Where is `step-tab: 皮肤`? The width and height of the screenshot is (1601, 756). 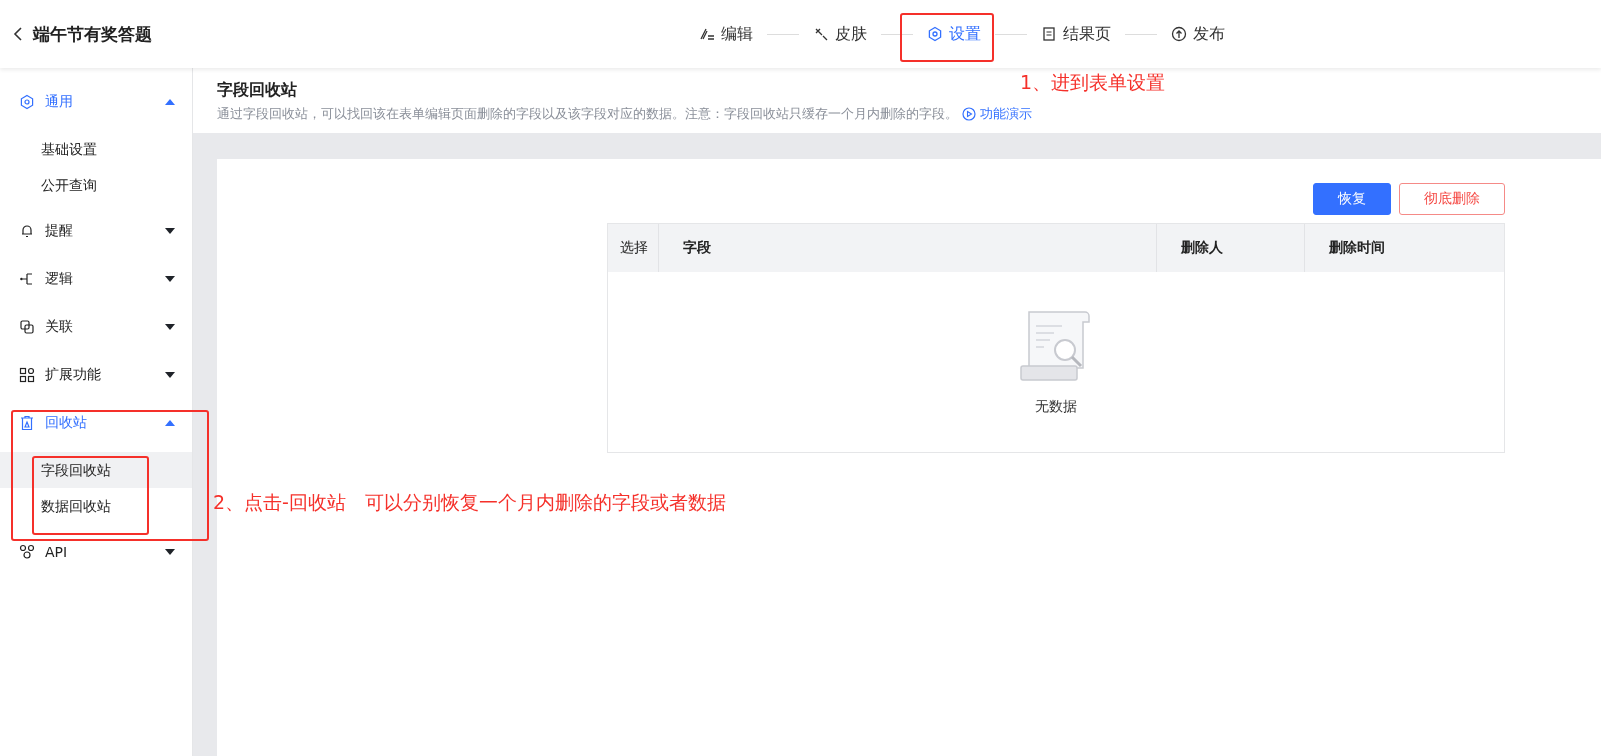
step-tab: 皮肤 is located at coordinates (840, 34).